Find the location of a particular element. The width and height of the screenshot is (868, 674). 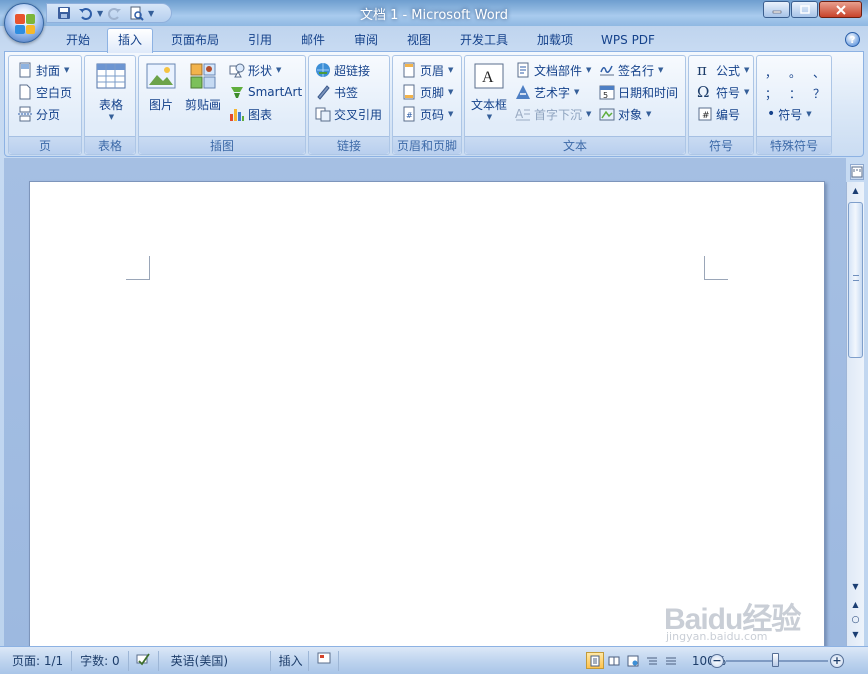

zoom-out-icon: − is located at coordinates (717, 661).